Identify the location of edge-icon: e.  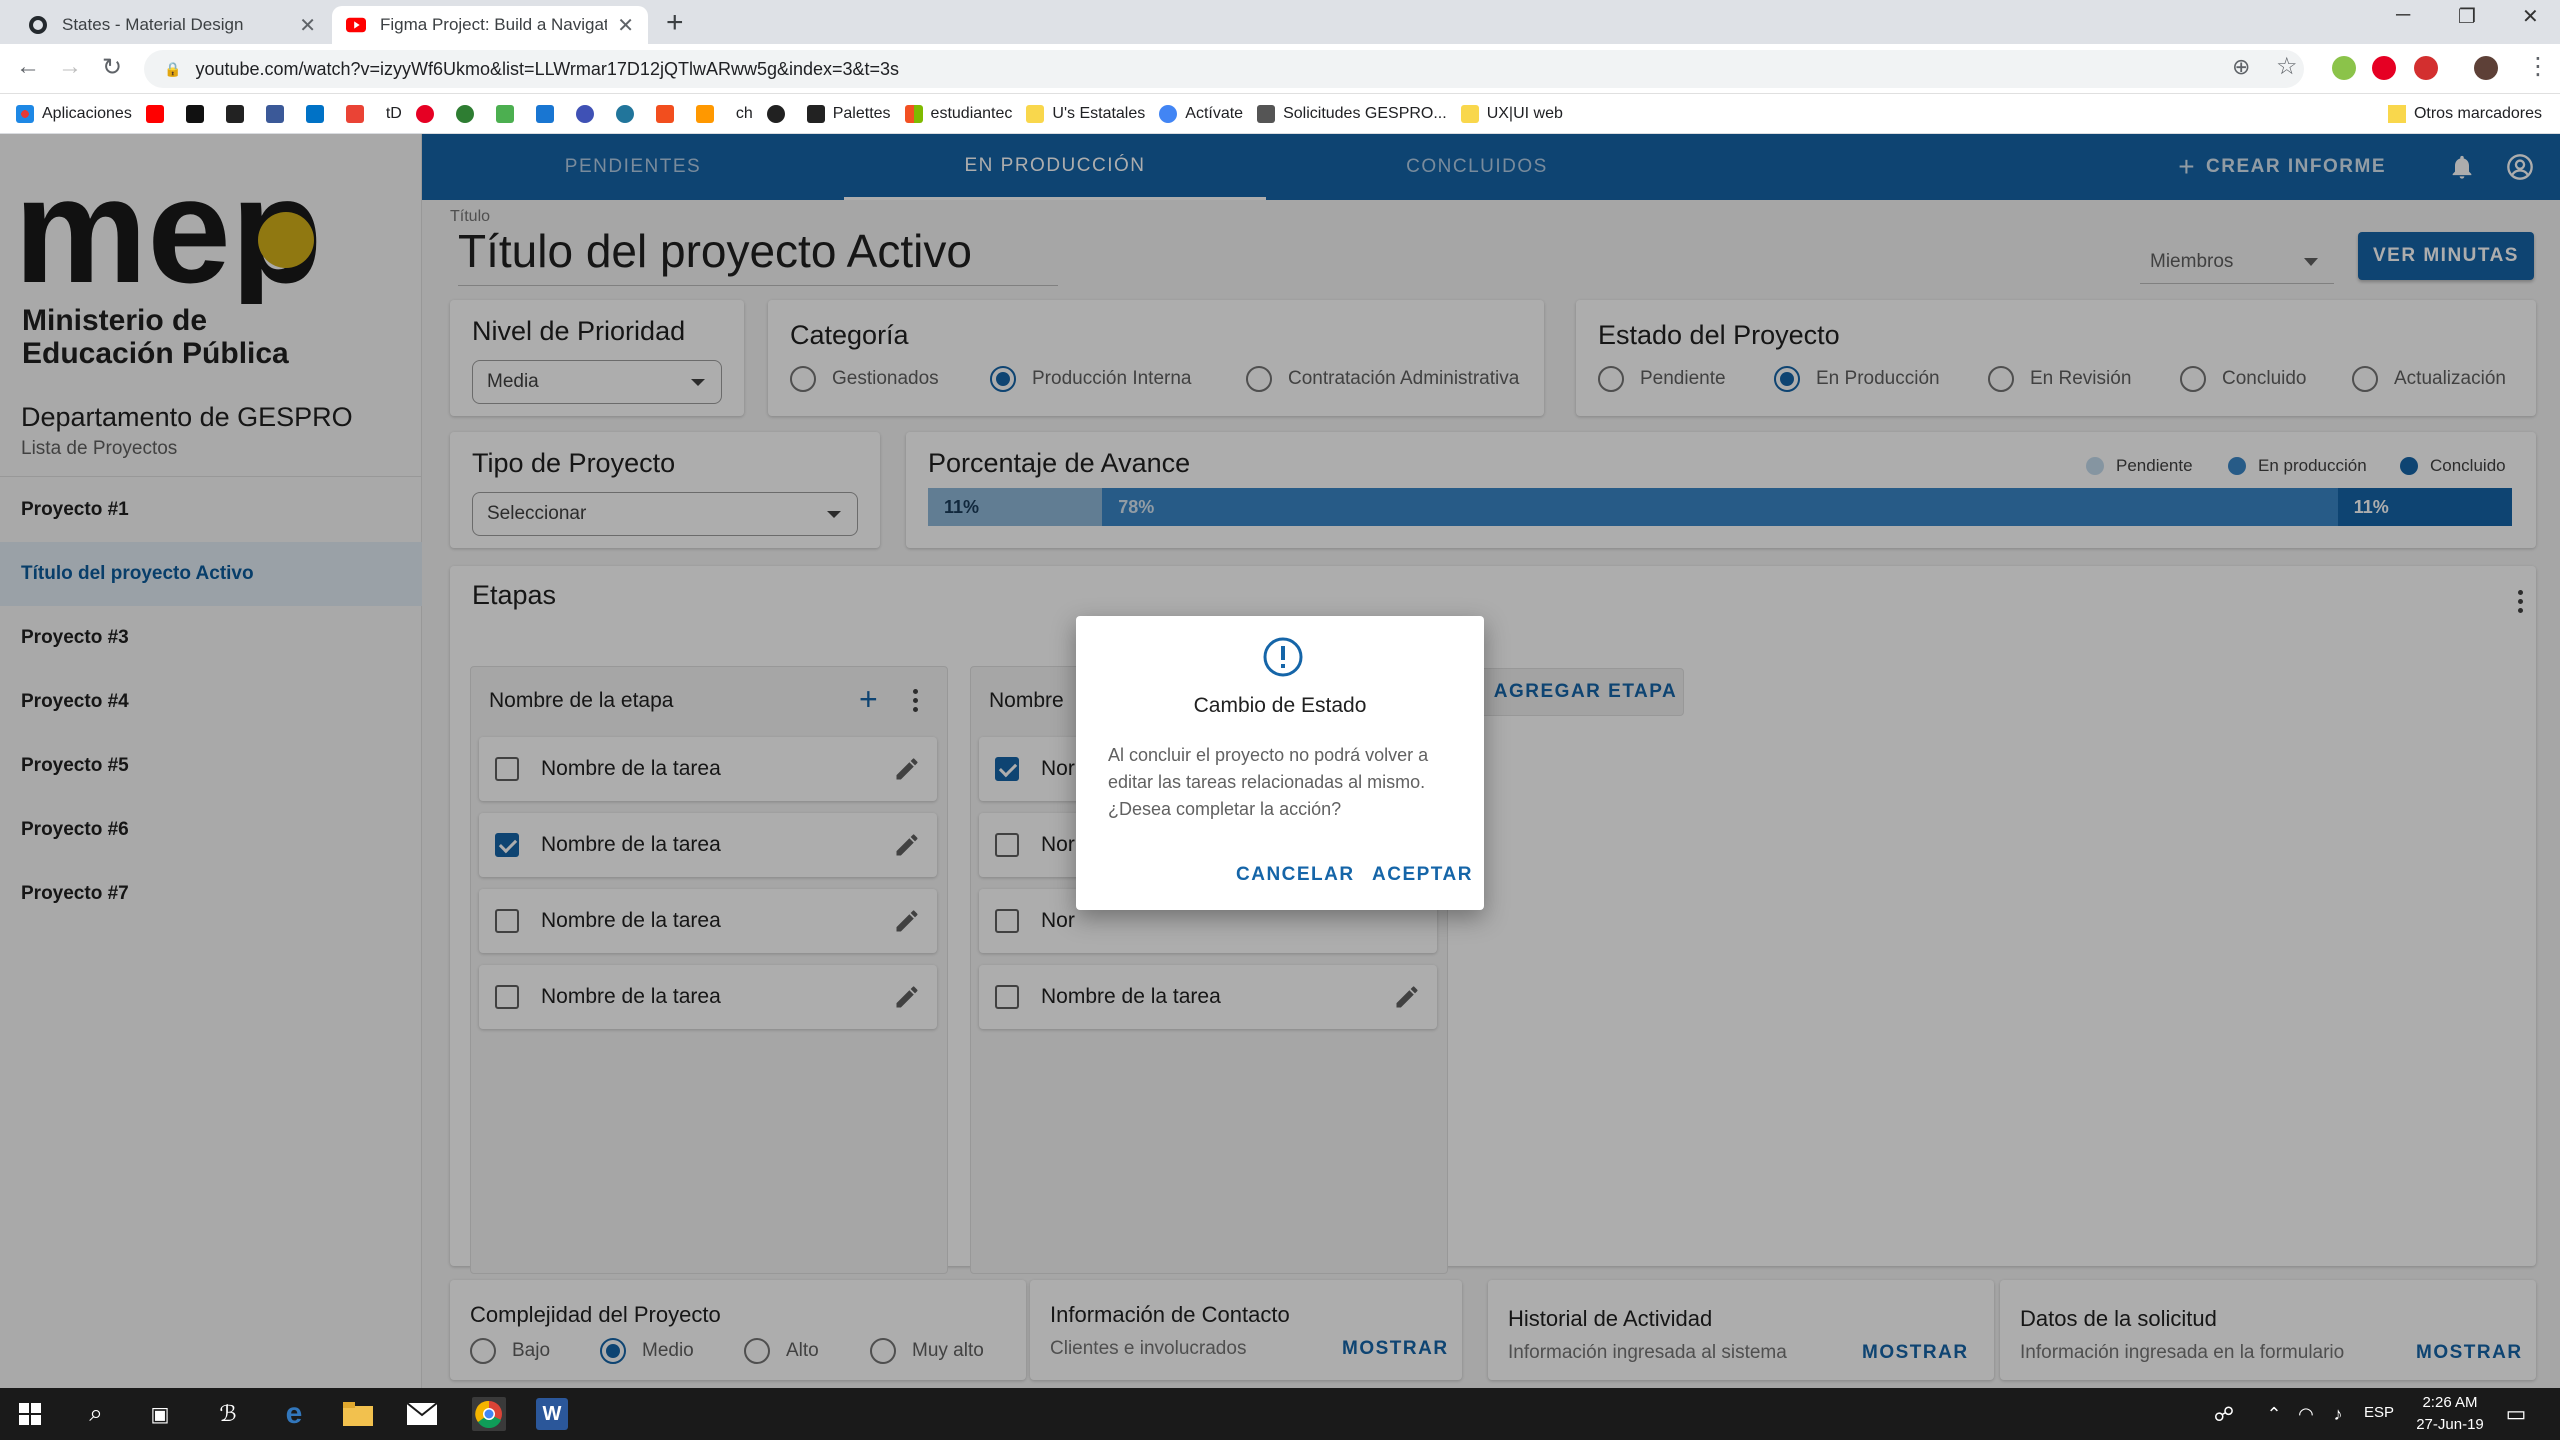
(294, 1413).